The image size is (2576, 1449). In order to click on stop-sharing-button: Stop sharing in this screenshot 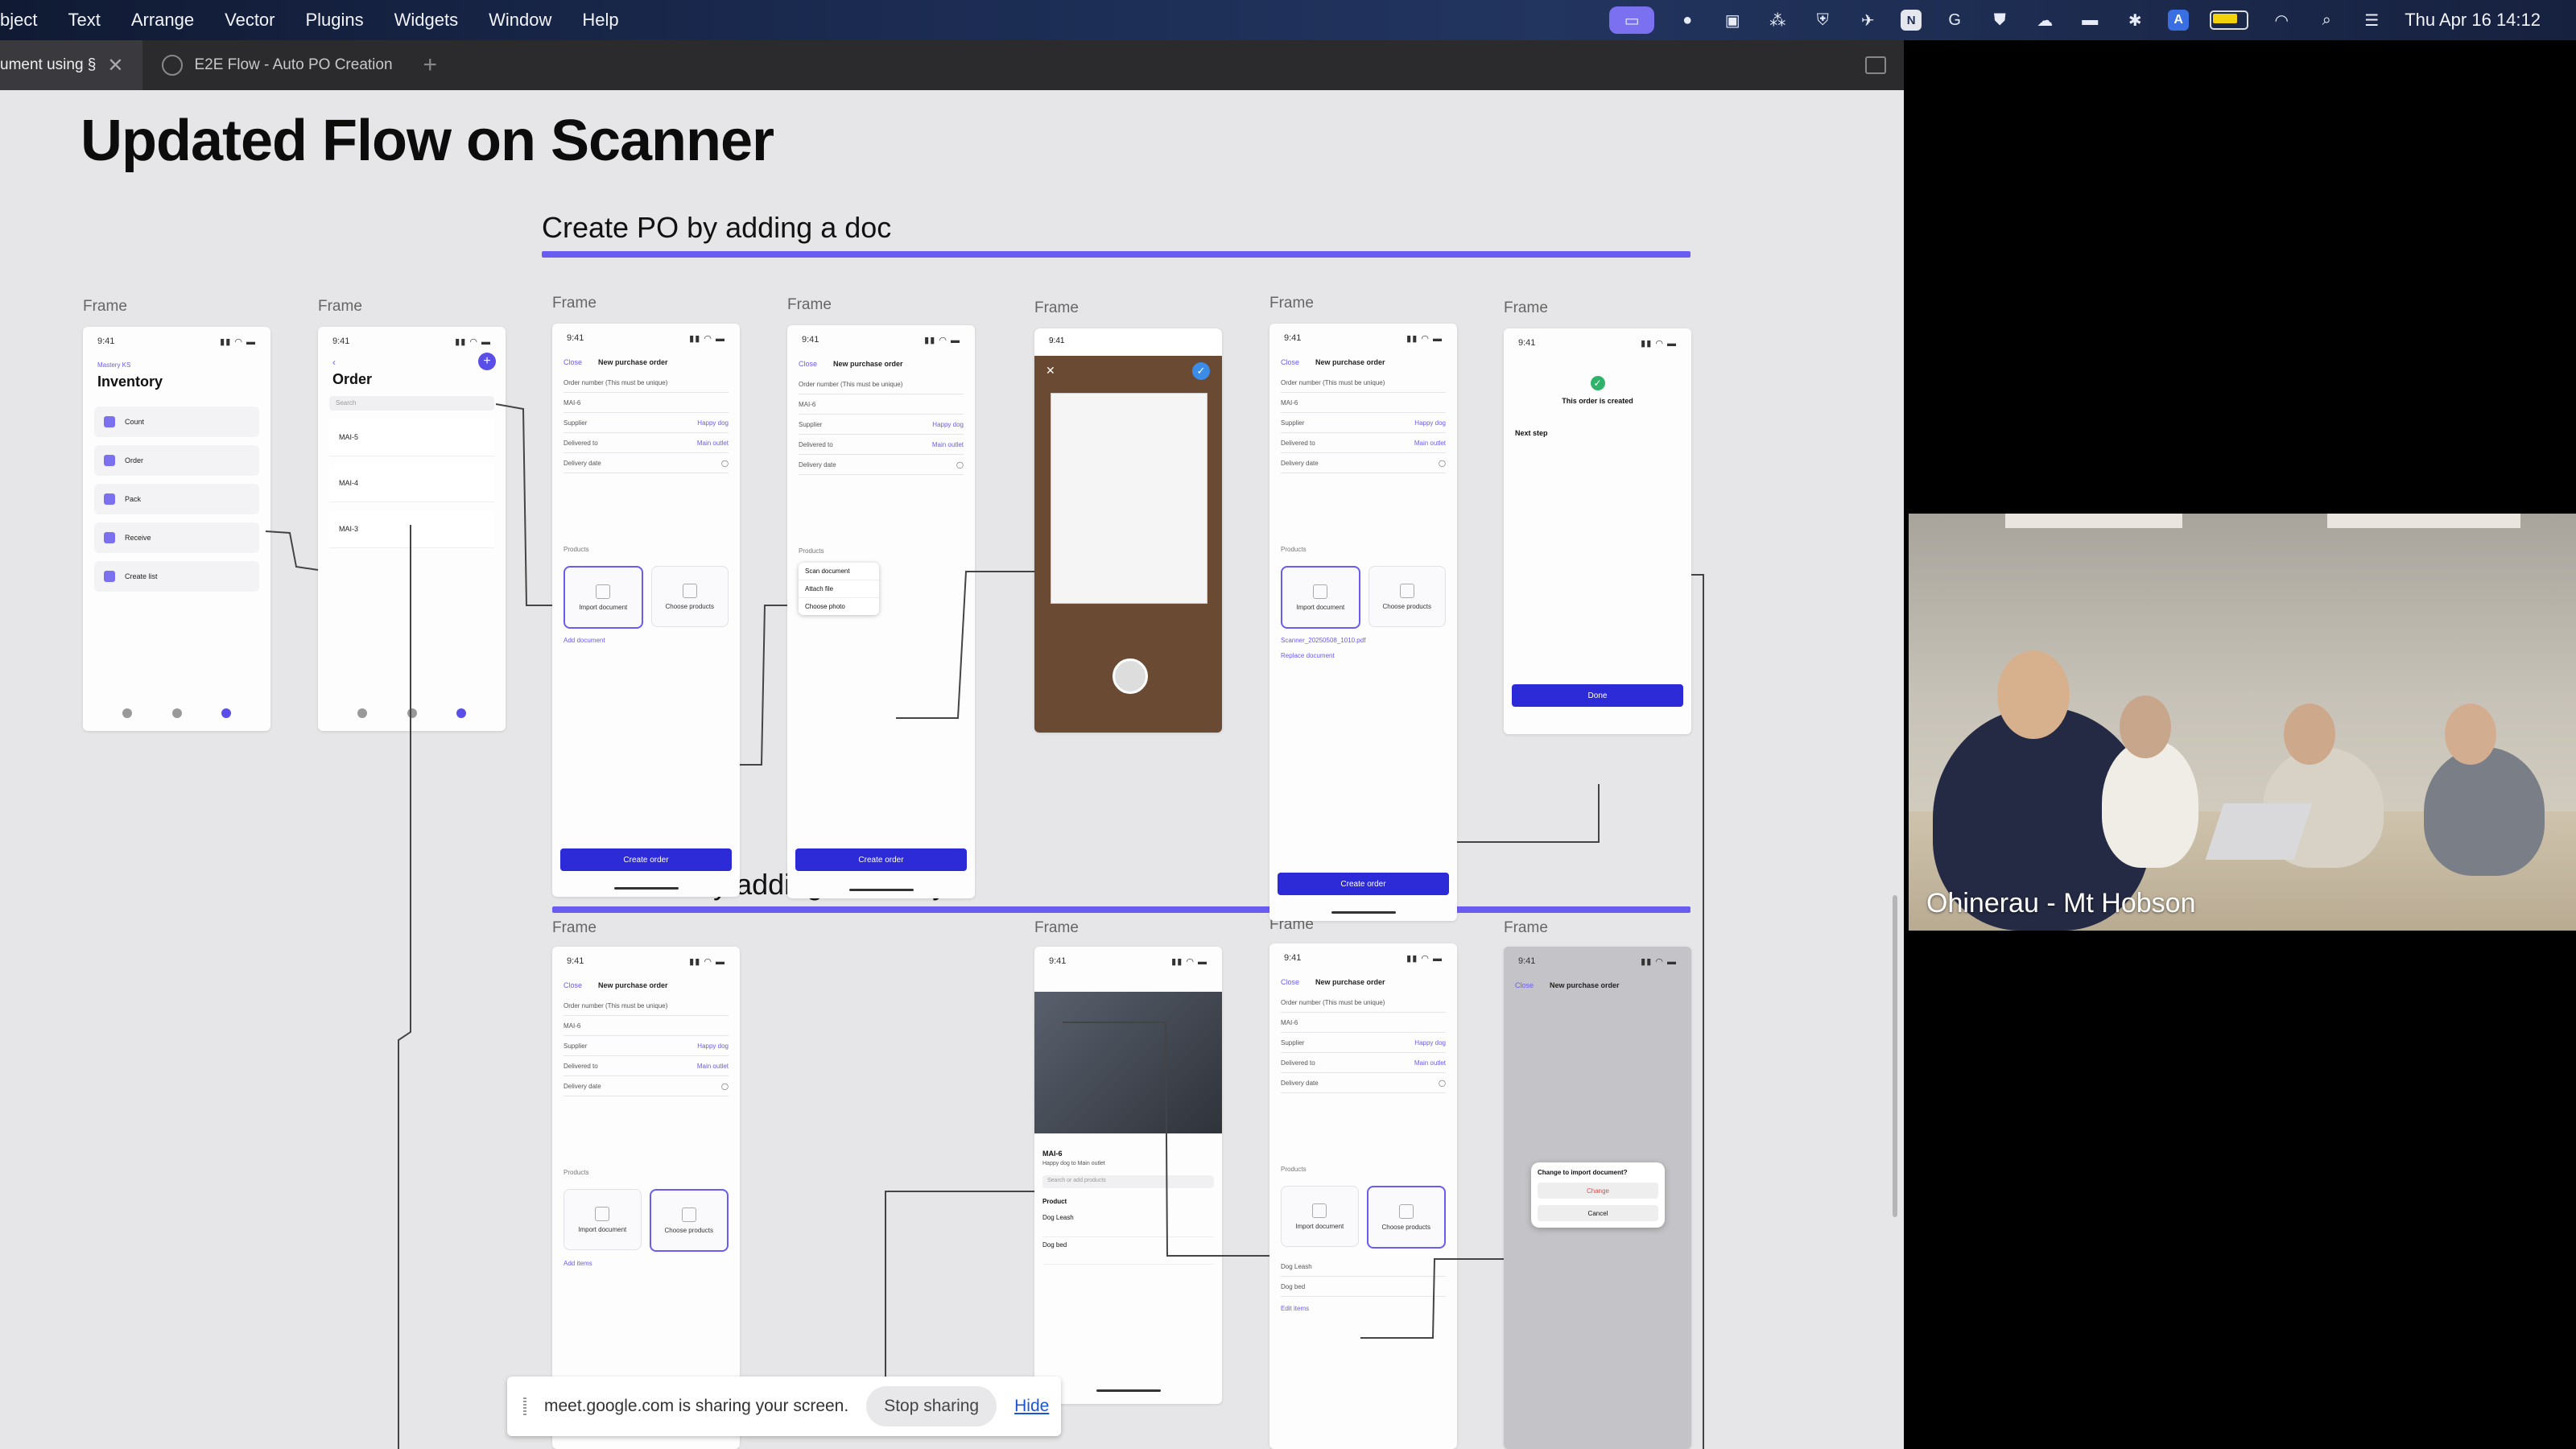, I will do `click(931, 1406)`.